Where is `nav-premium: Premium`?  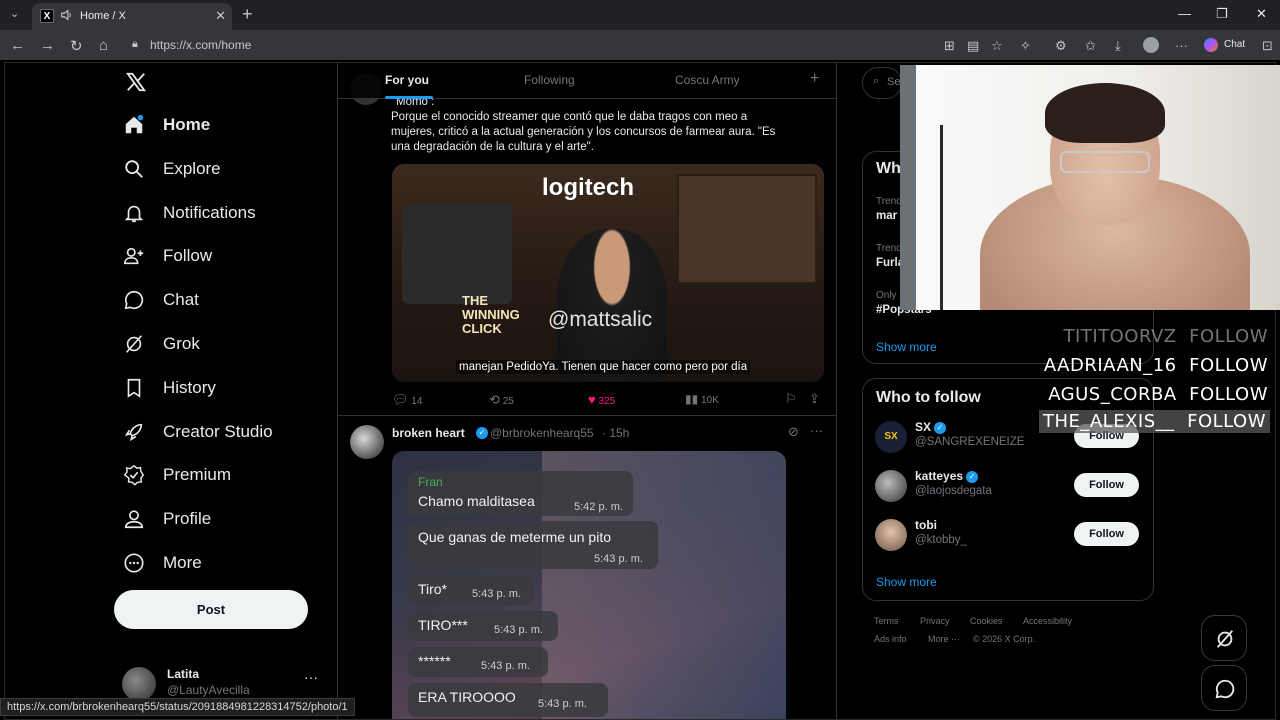
nav-premium: Premium is located at coordinates (177, 475).